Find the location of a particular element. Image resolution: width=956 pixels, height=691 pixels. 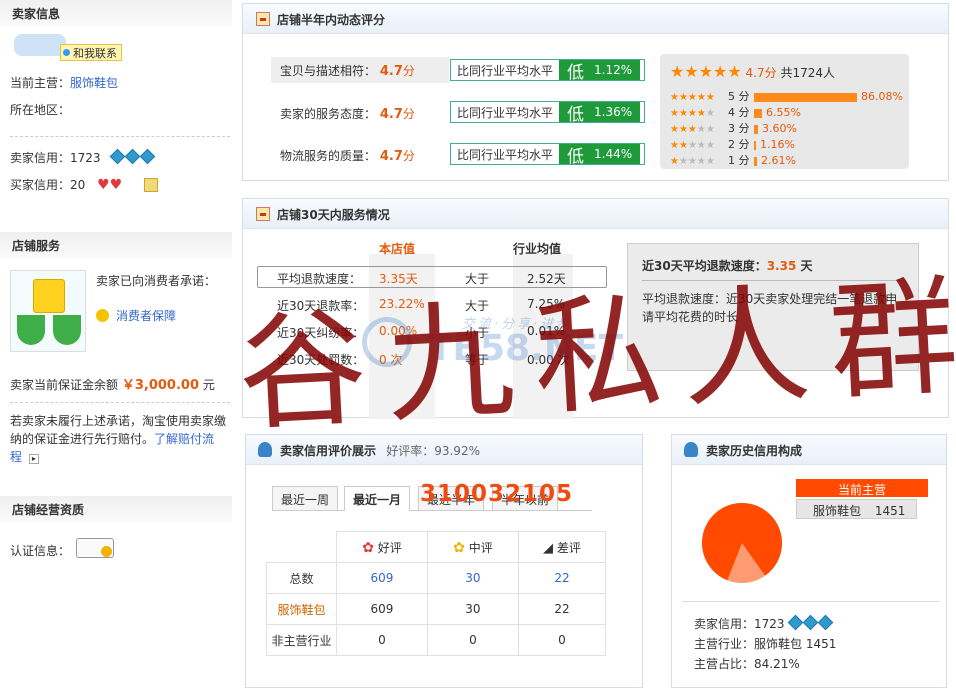

notice-link-2: 程 is located at coordinates (16, 457).